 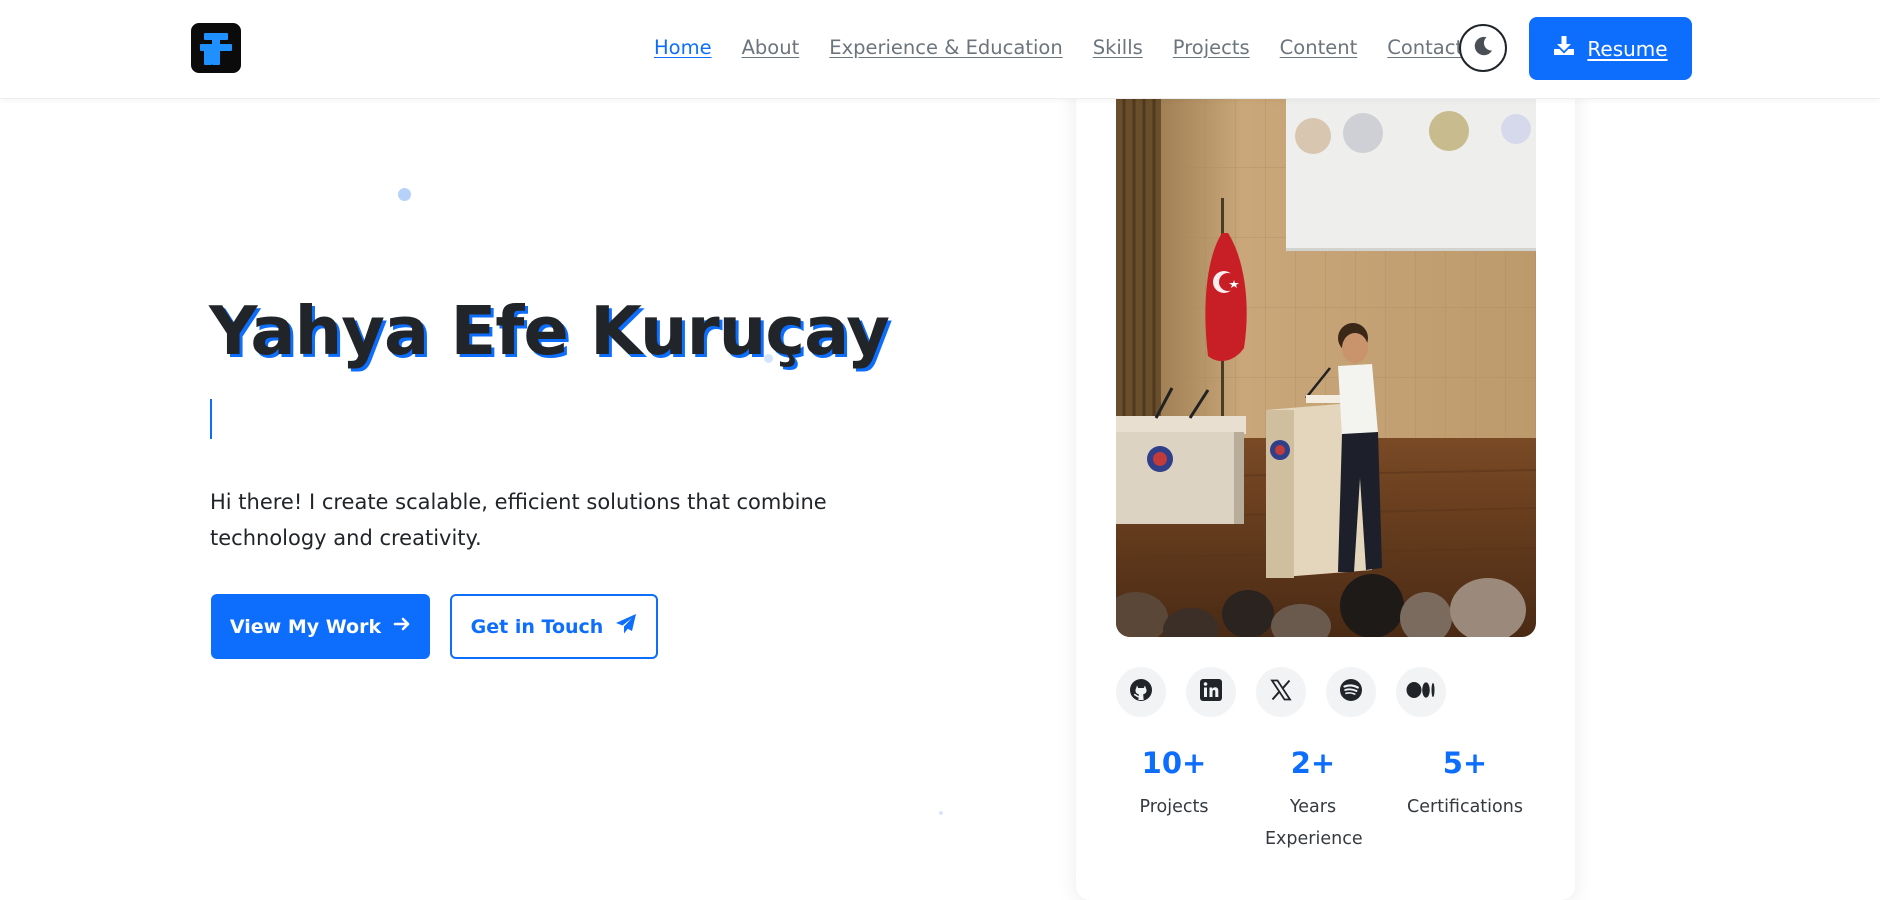 I want to click on spotify-icon, so click(x=1351, y=692).